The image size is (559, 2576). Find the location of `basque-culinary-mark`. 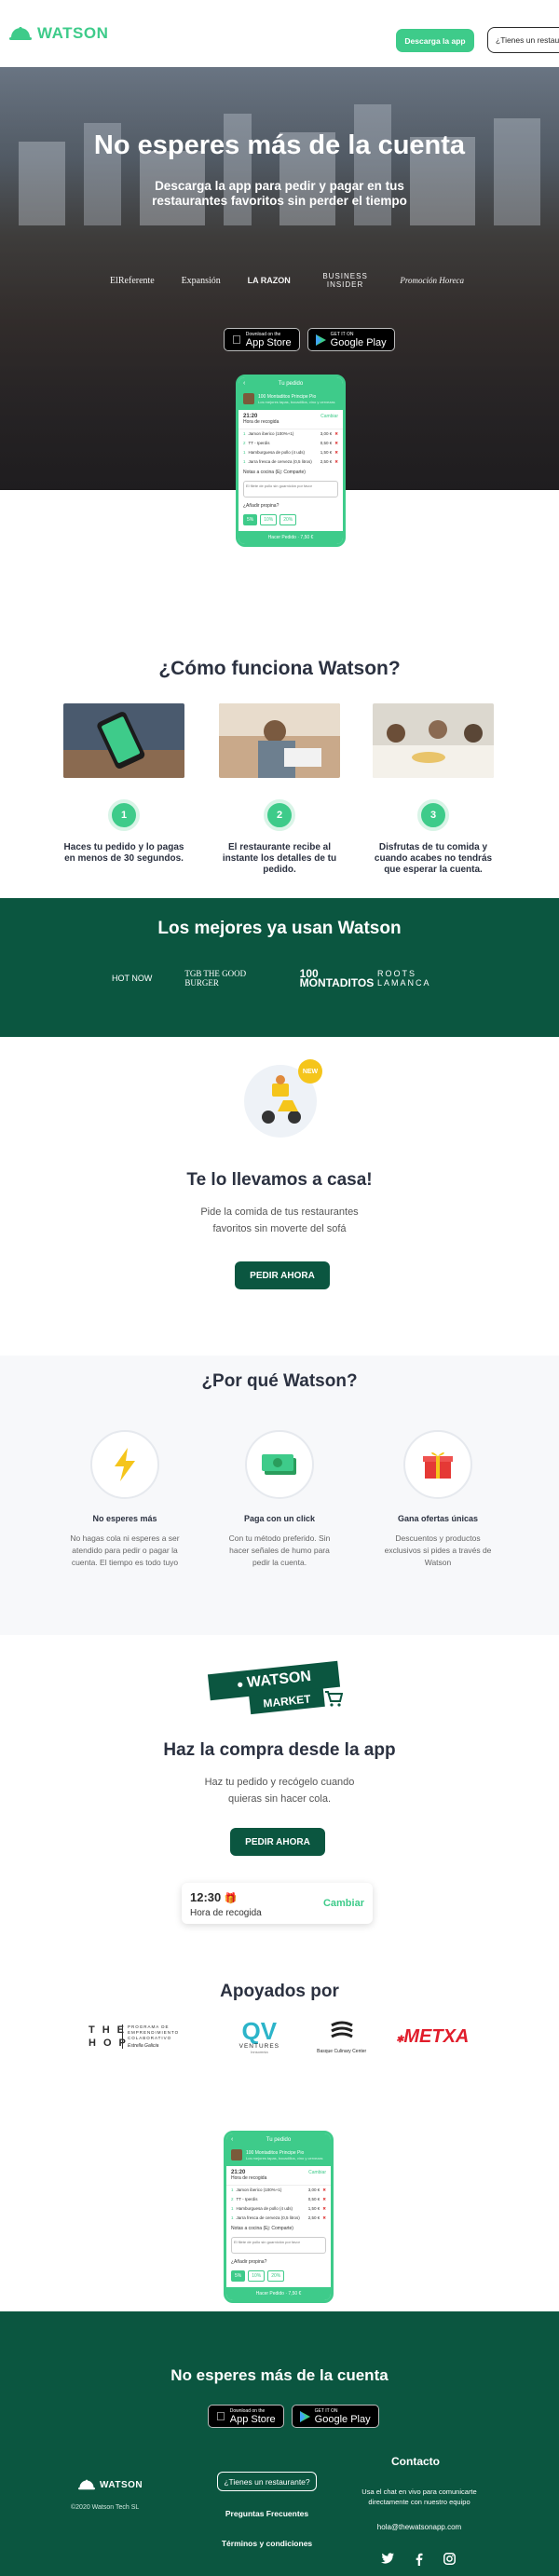

basque-culinary-mark is located at coordinates (341, 2030).